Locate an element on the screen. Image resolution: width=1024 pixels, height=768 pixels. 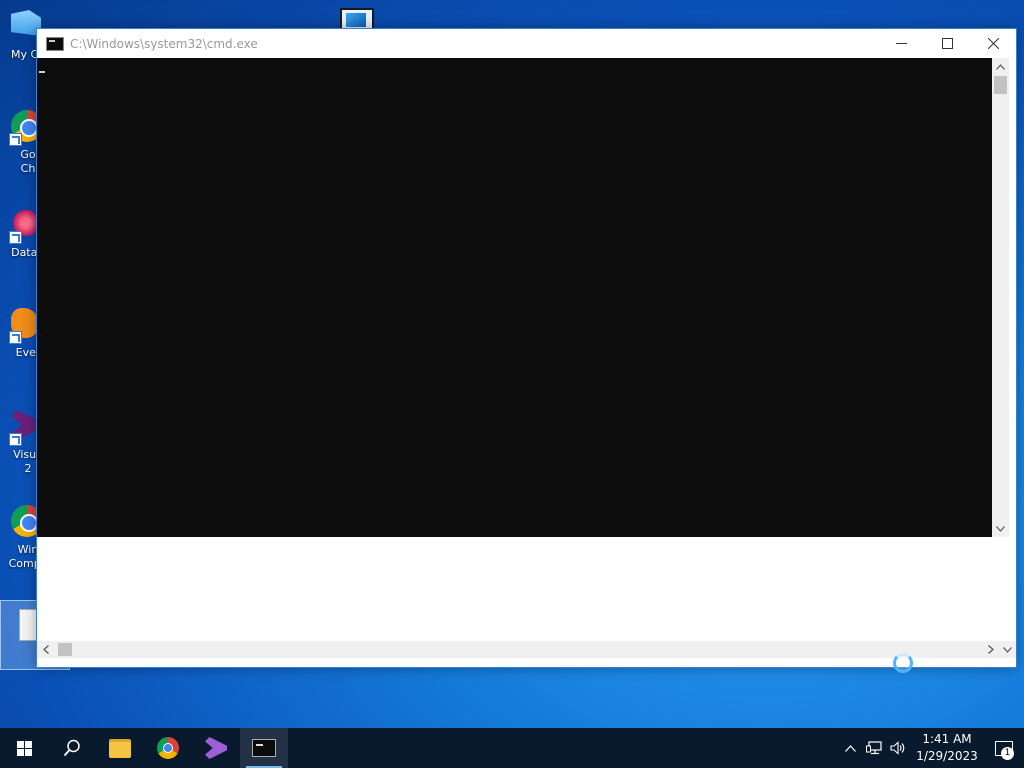
windows-logo-icon is located at coordinates (24, 748).